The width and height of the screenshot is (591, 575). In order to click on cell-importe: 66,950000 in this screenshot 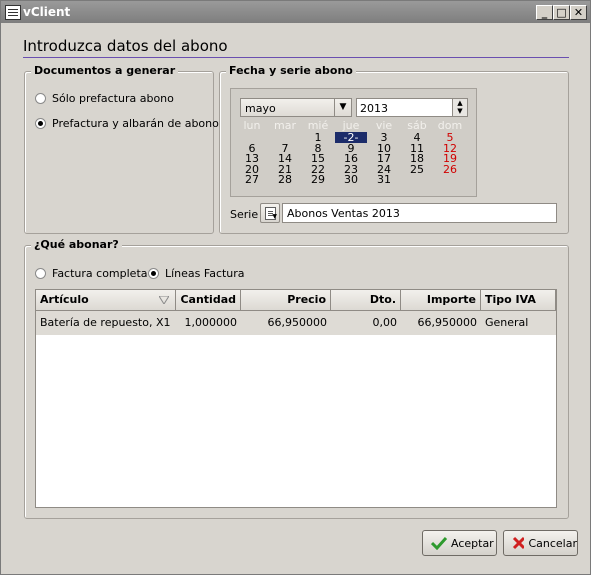, I will do `click(441, 323)`.